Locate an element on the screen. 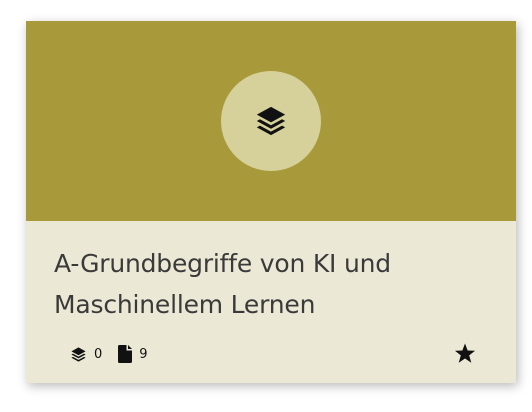 The width and height of the screenshot is (532, 412). header-icon-circle is located at coordinates (271, 121).